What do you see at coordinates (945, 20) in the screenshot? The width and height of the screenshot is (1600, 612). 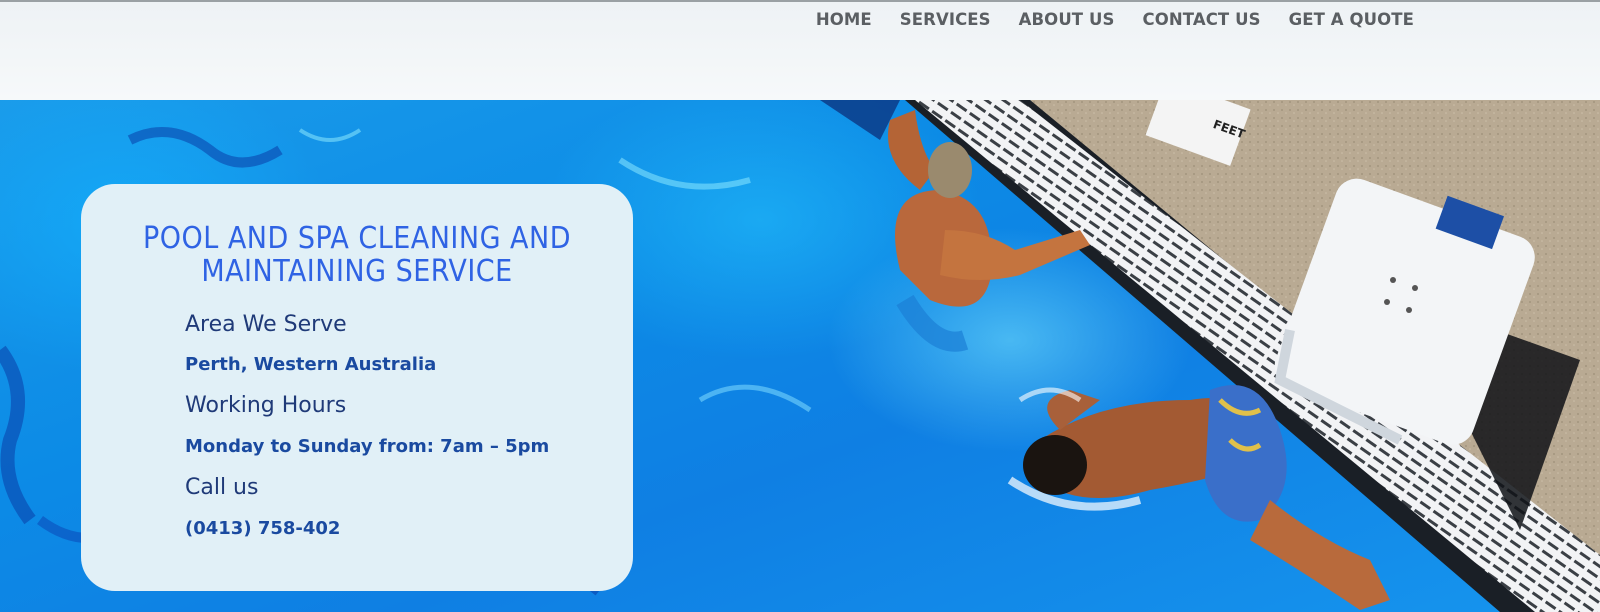 I see `nav-services: SERVICES` at bounding box center [945, 20].